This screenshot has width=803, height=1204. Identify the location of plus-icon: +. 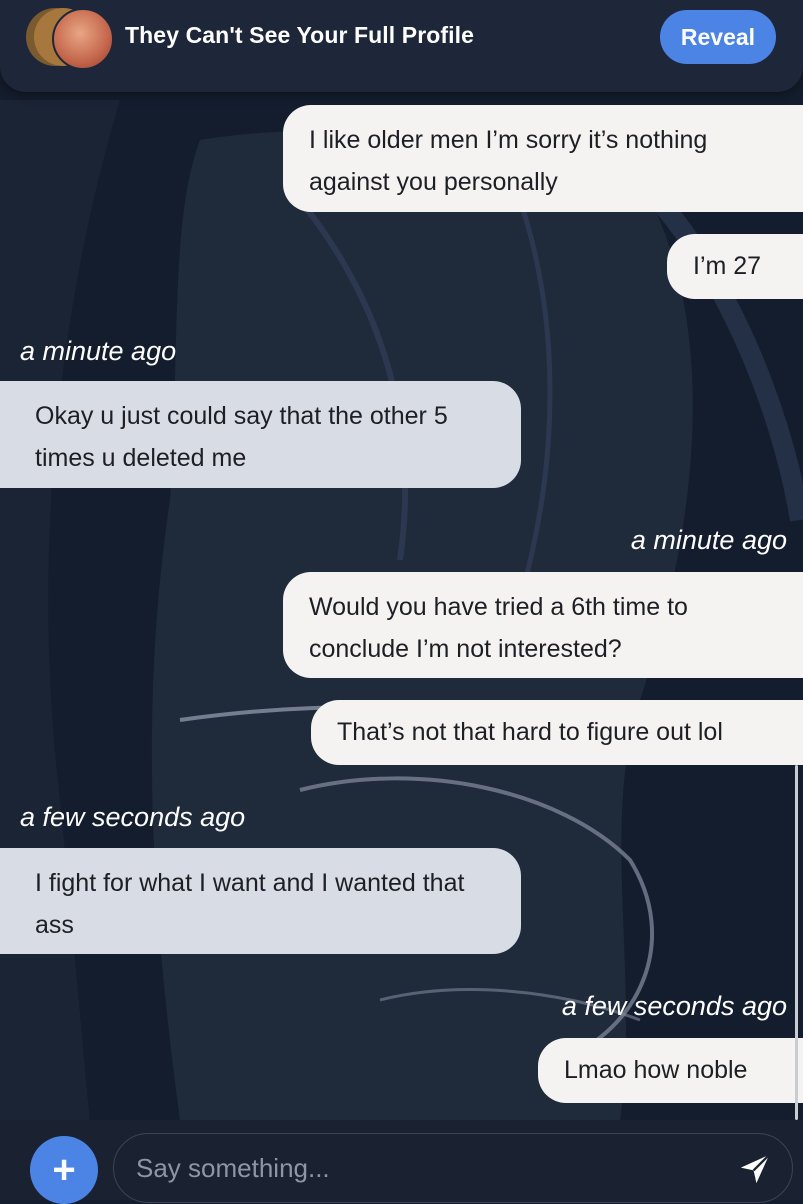
(64, 1170).